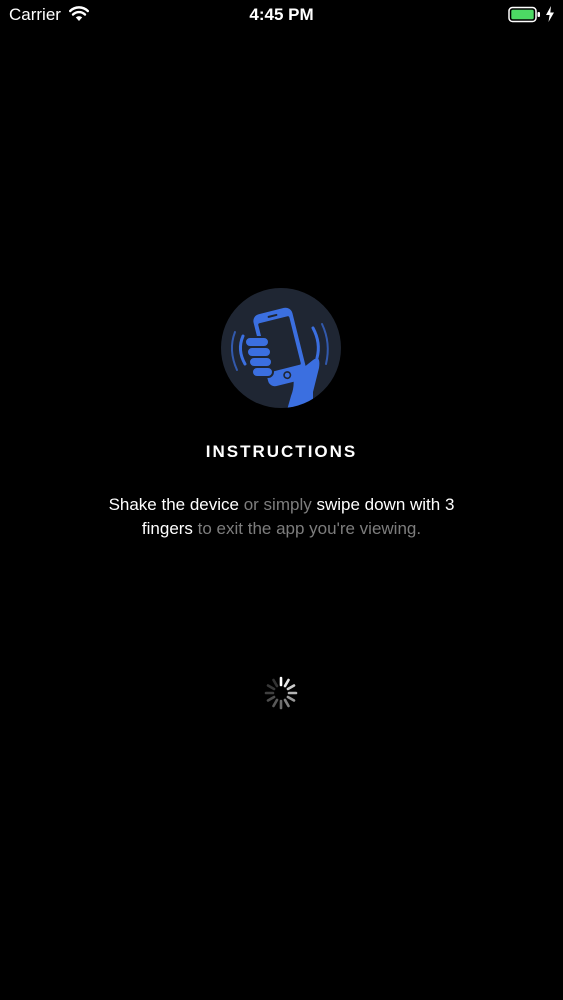 This screenshot has width=563, height=1000. Describe the element at coordinates (173, 504) in the screenshot. I see `shake-phrase: Shake the device` at that location.